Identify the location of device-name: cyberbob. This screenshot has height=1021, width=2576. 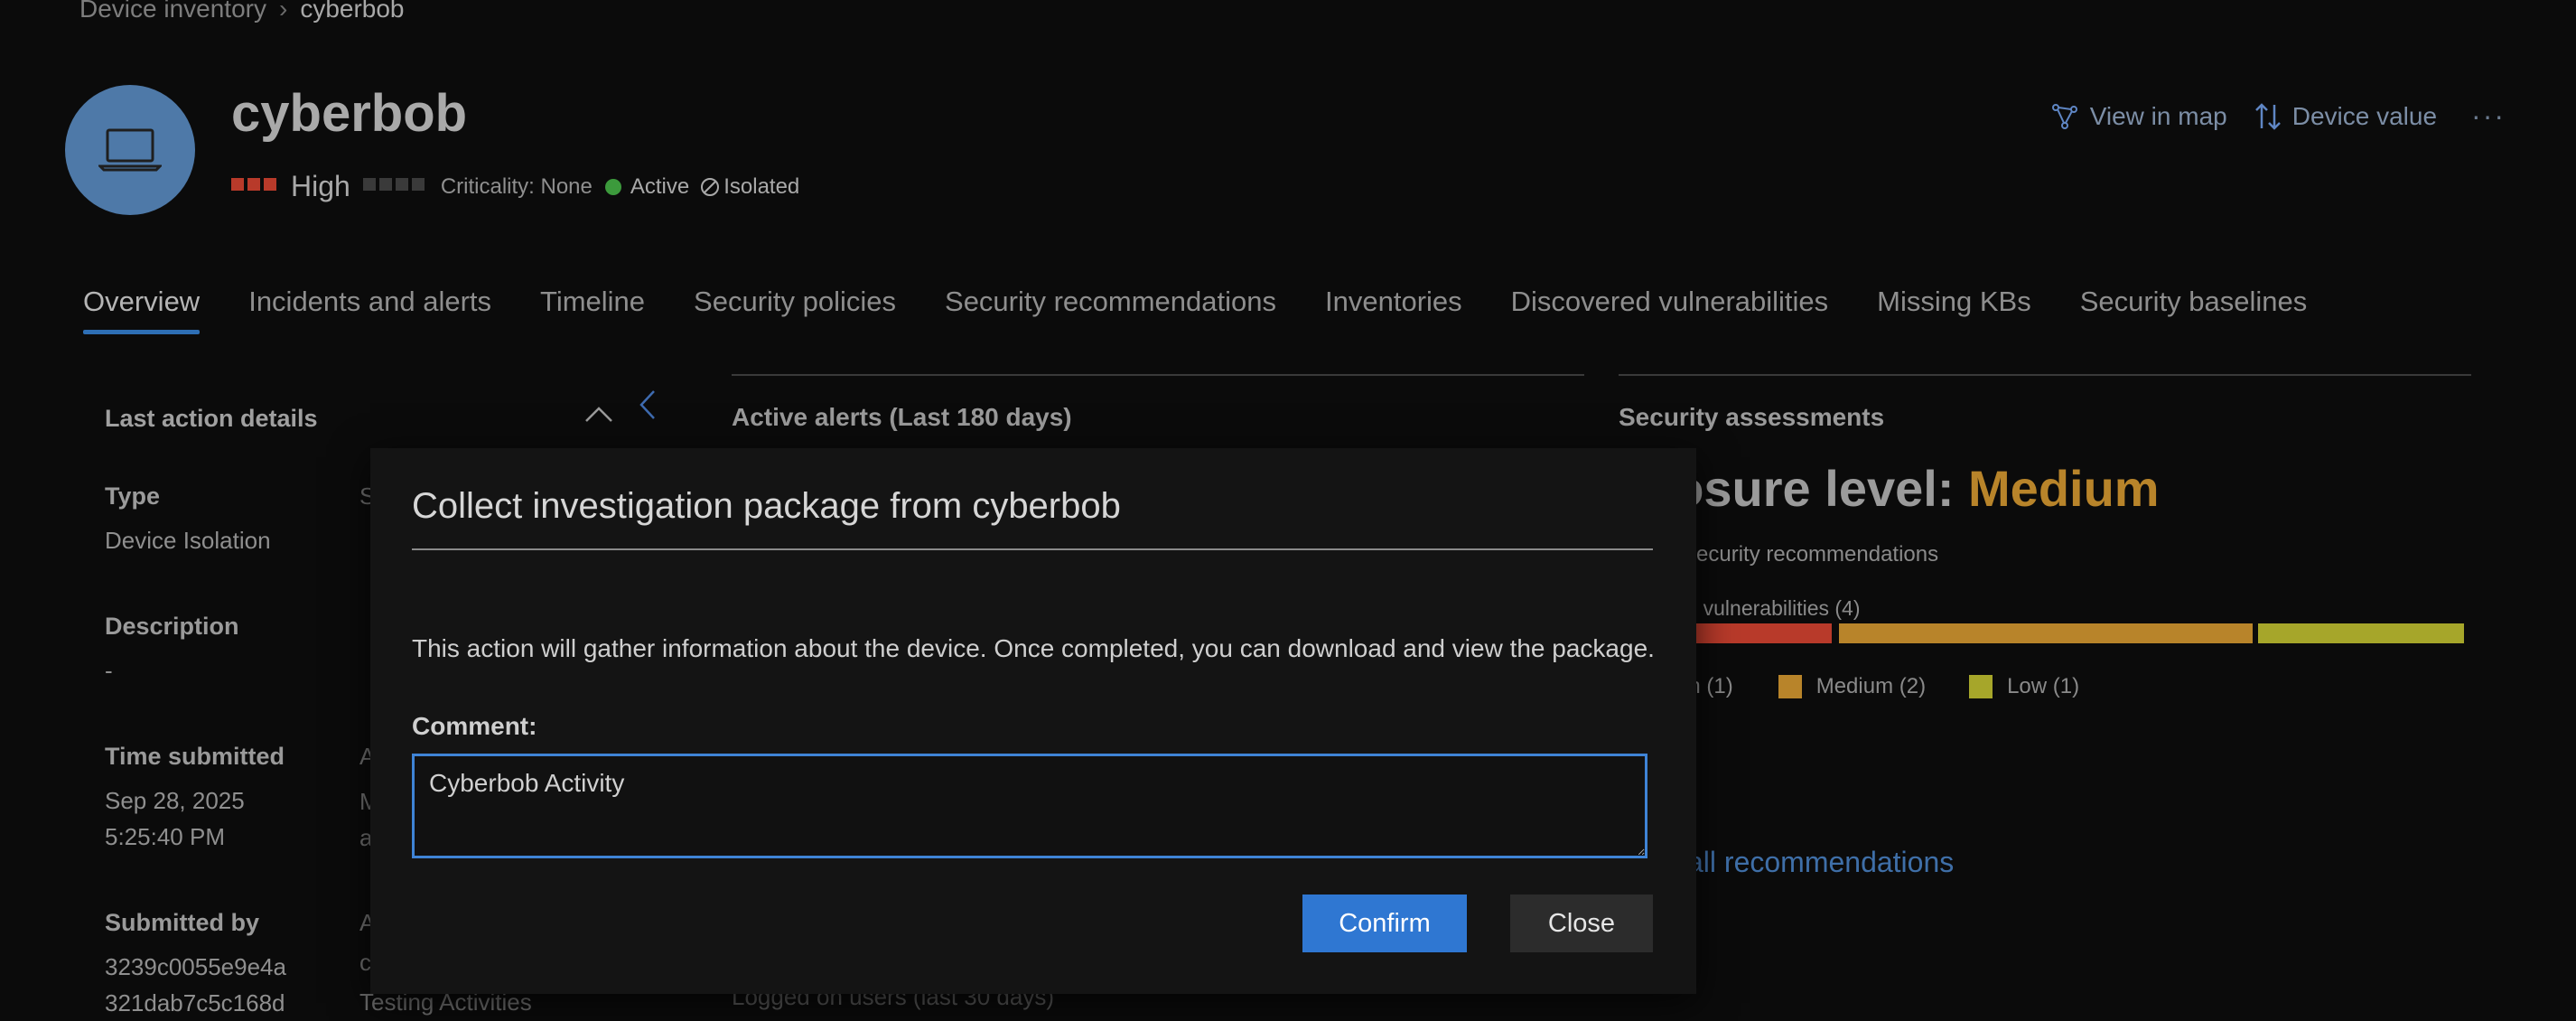
(349, 114).